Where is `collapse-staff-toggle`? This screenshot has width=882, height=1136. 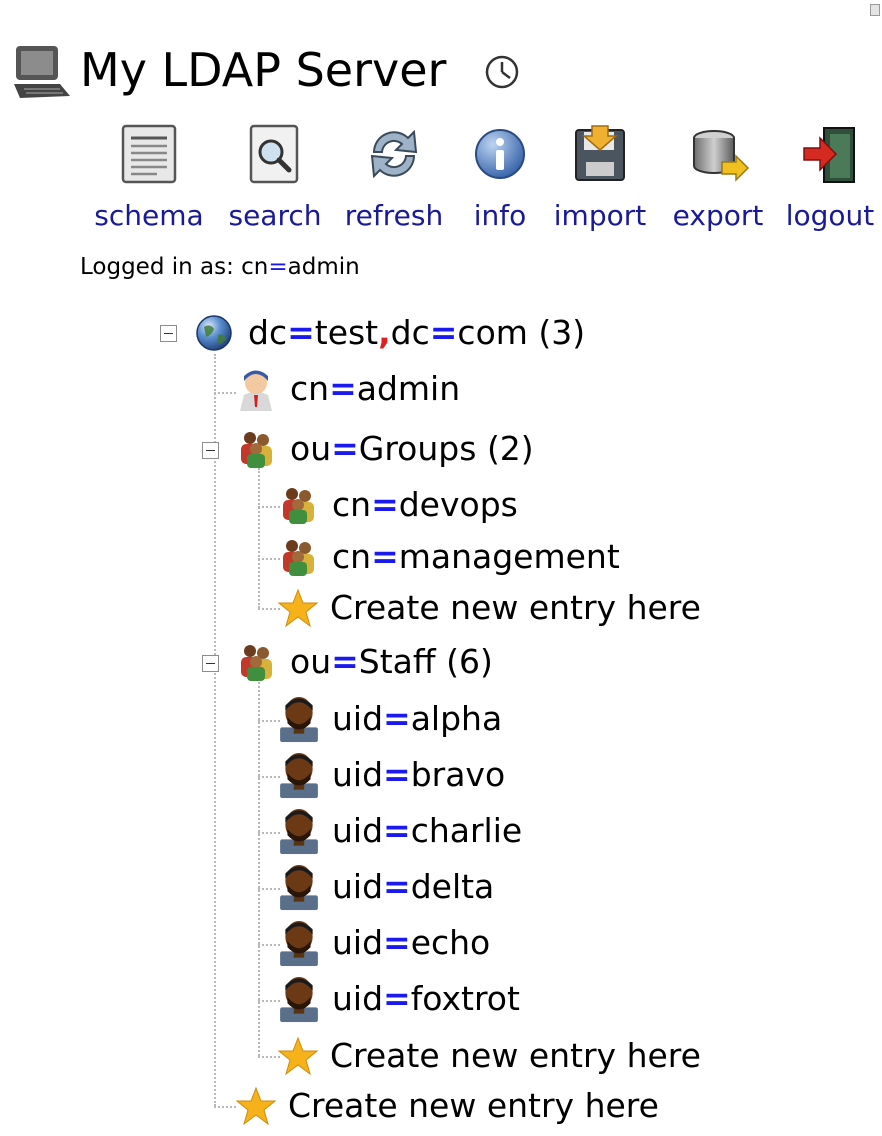 collapse-staff-toggle is located at coordinates (210, 663).